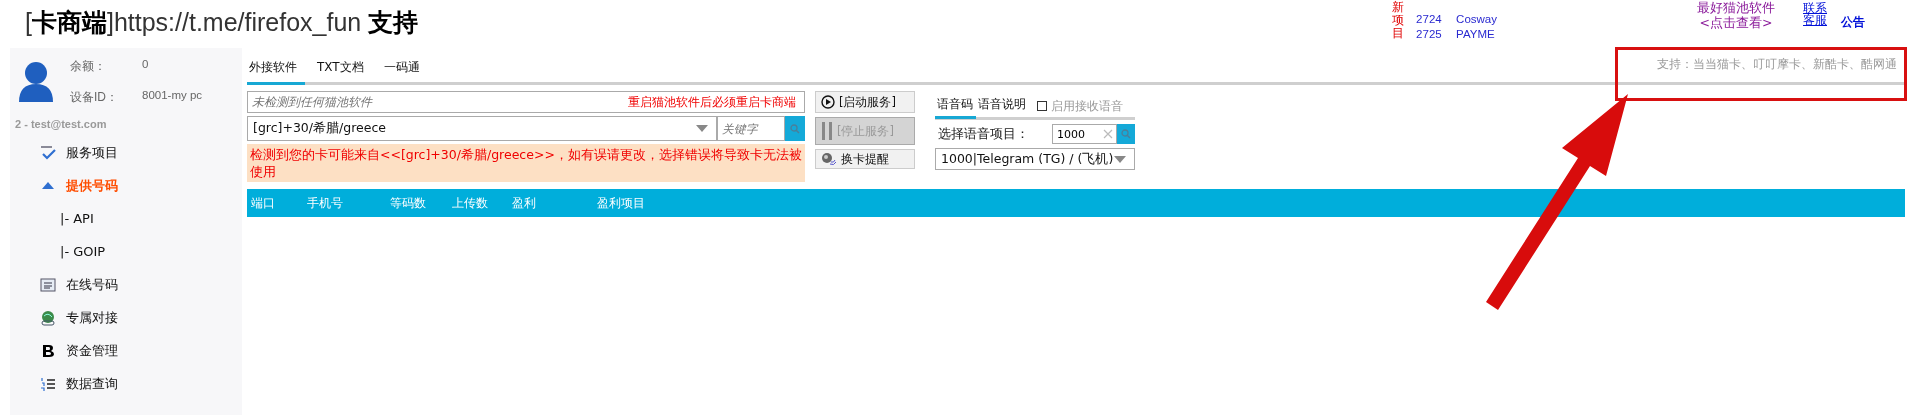  I want to click on sidebar-item: 服务项目, so click(92, 152).